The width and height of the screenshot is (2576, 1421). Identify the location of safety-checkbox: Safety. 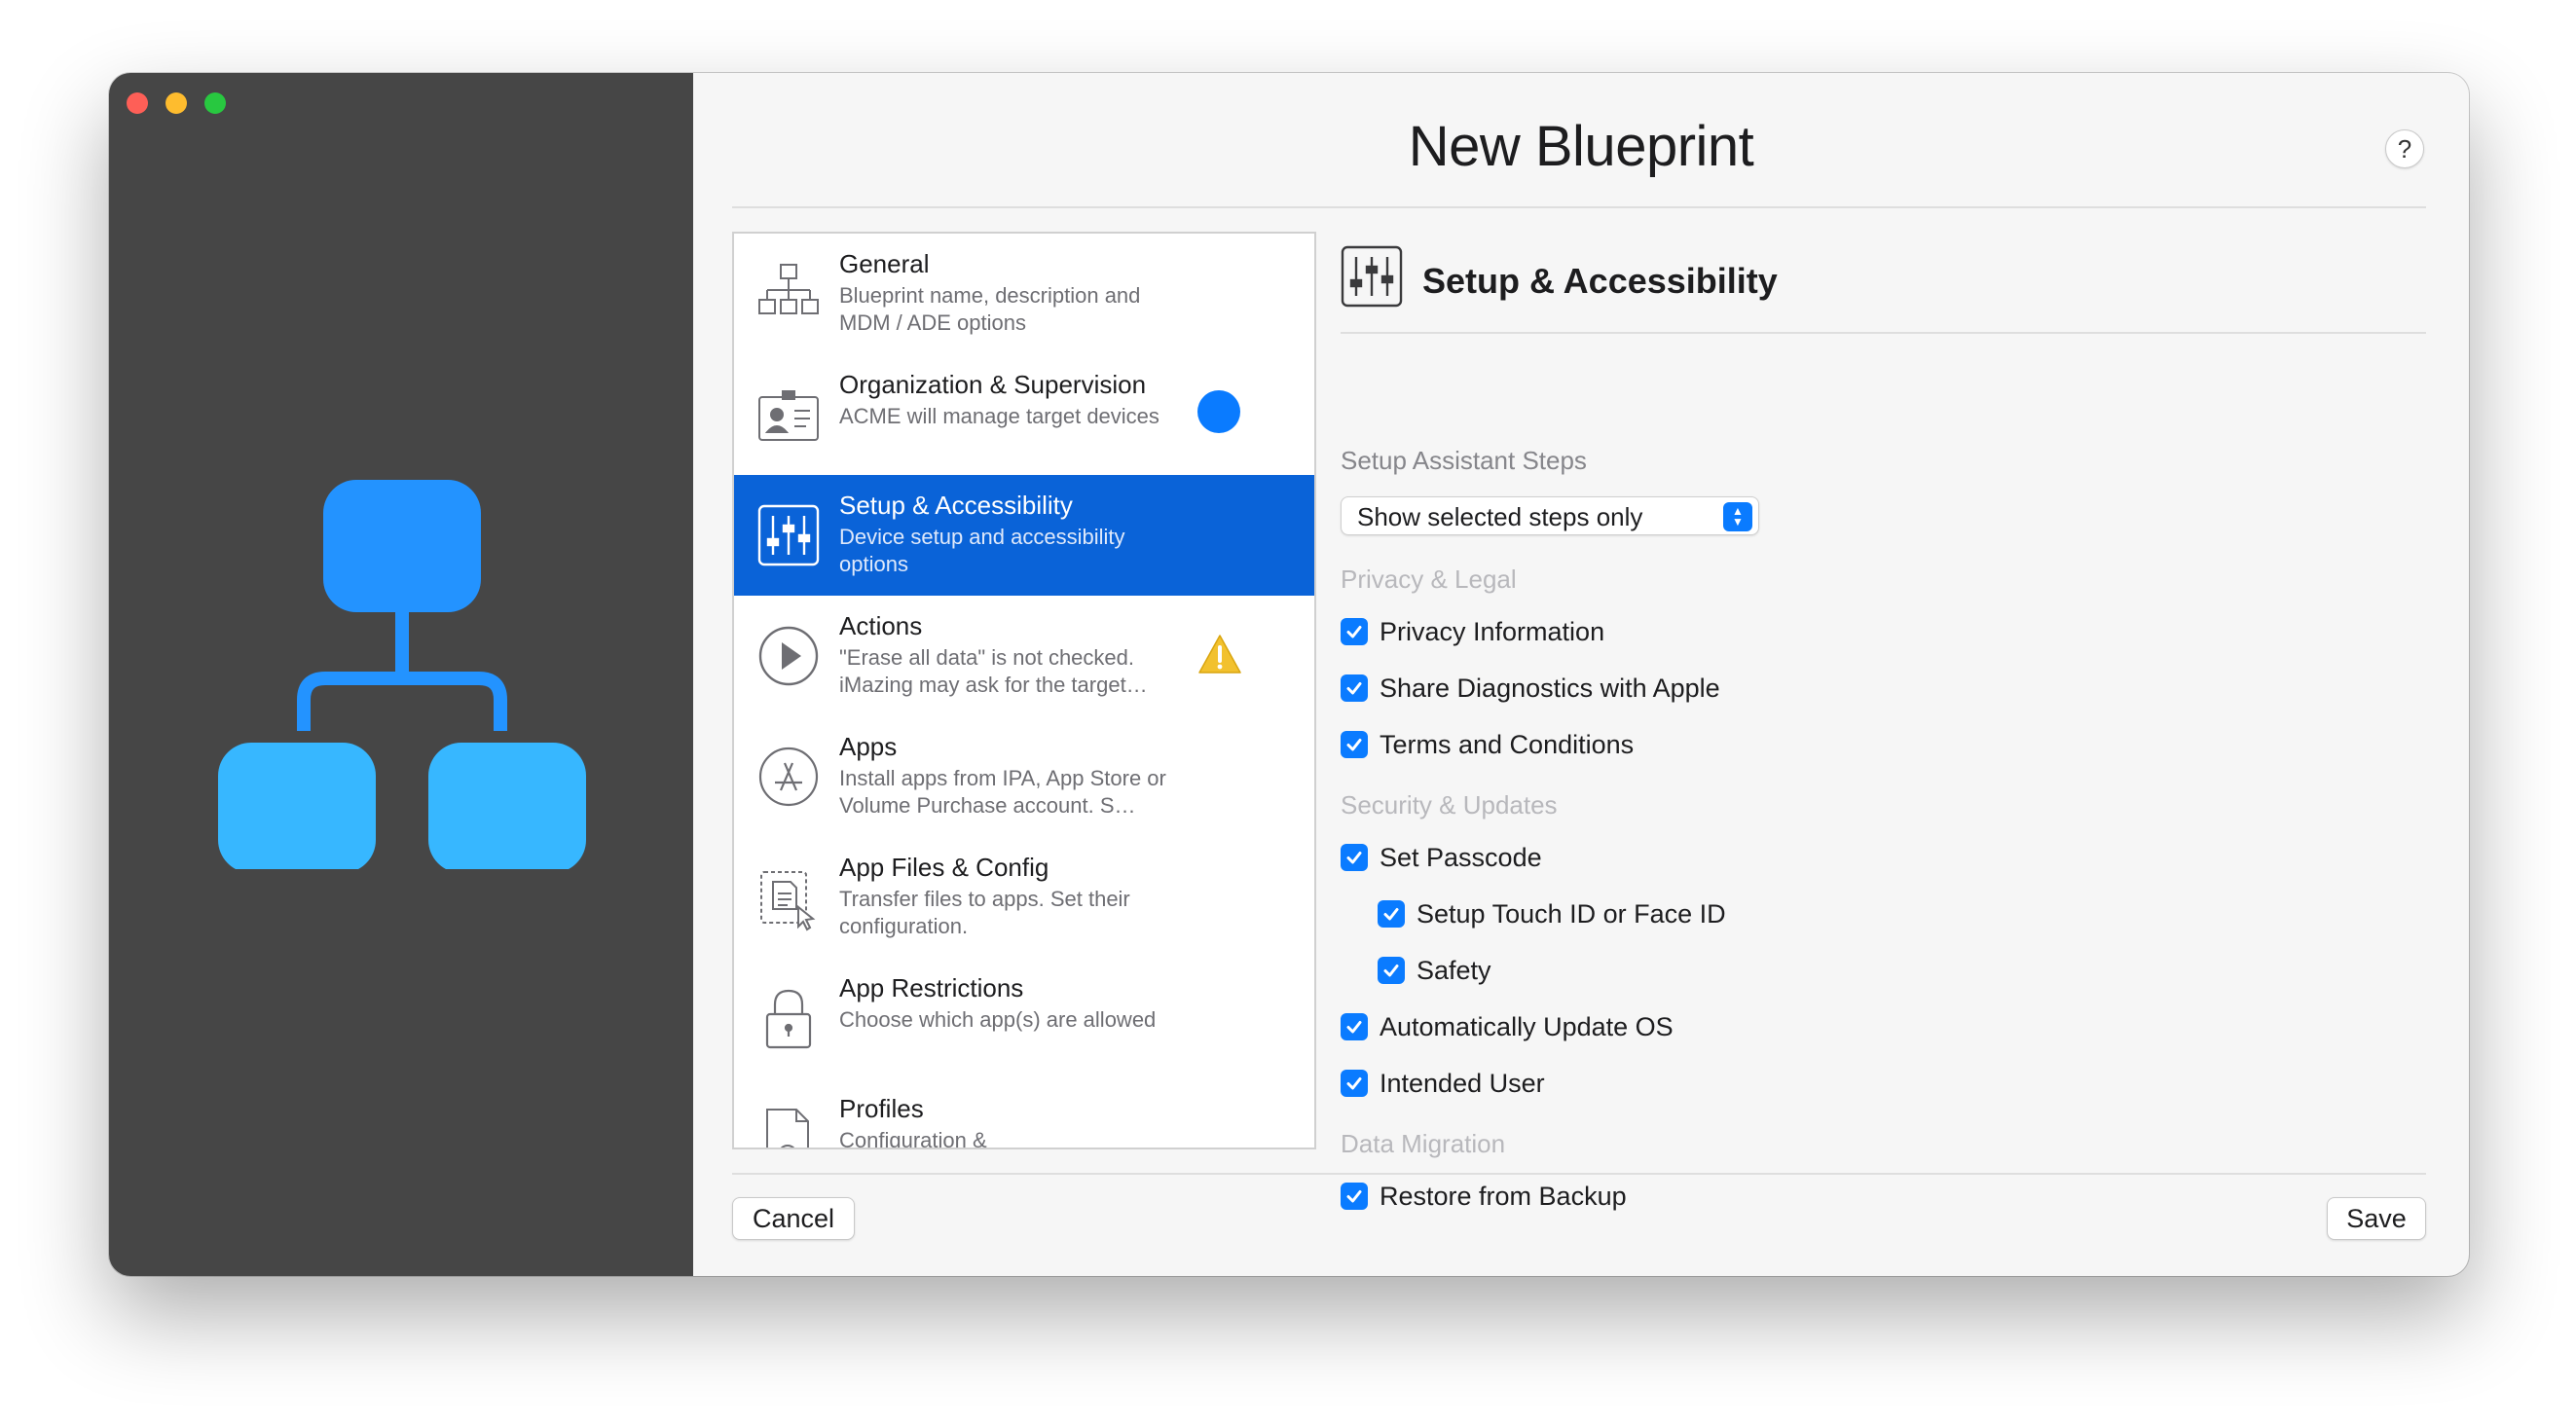
(1434, 971).